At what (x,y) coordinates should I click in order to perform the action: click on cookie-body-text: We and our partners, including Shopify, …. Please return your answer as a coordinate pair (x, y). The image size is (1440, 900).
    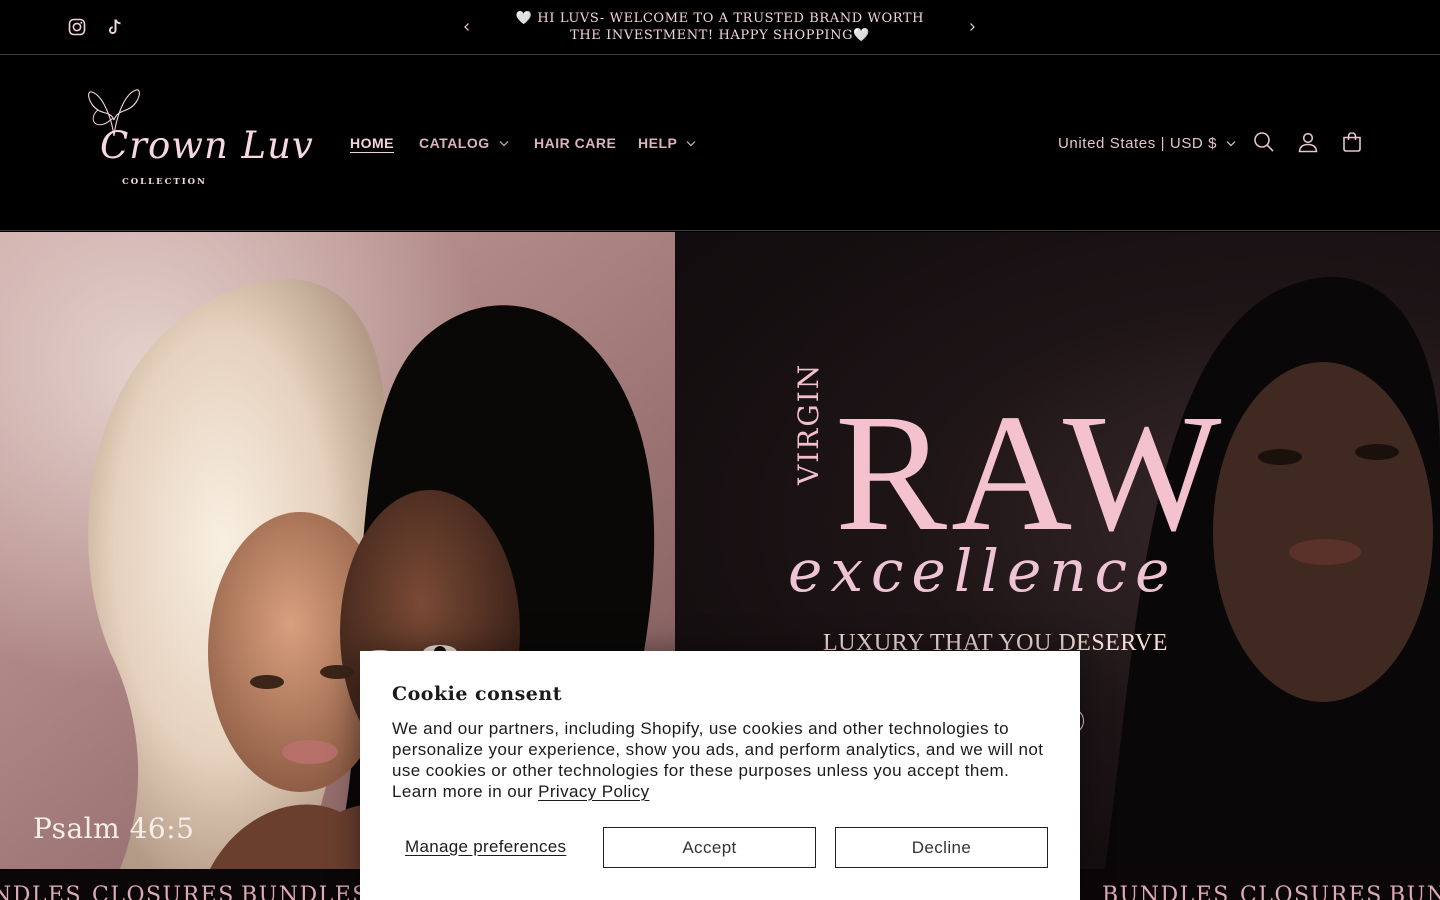
    Looking at the image, I should click on (718, 760).